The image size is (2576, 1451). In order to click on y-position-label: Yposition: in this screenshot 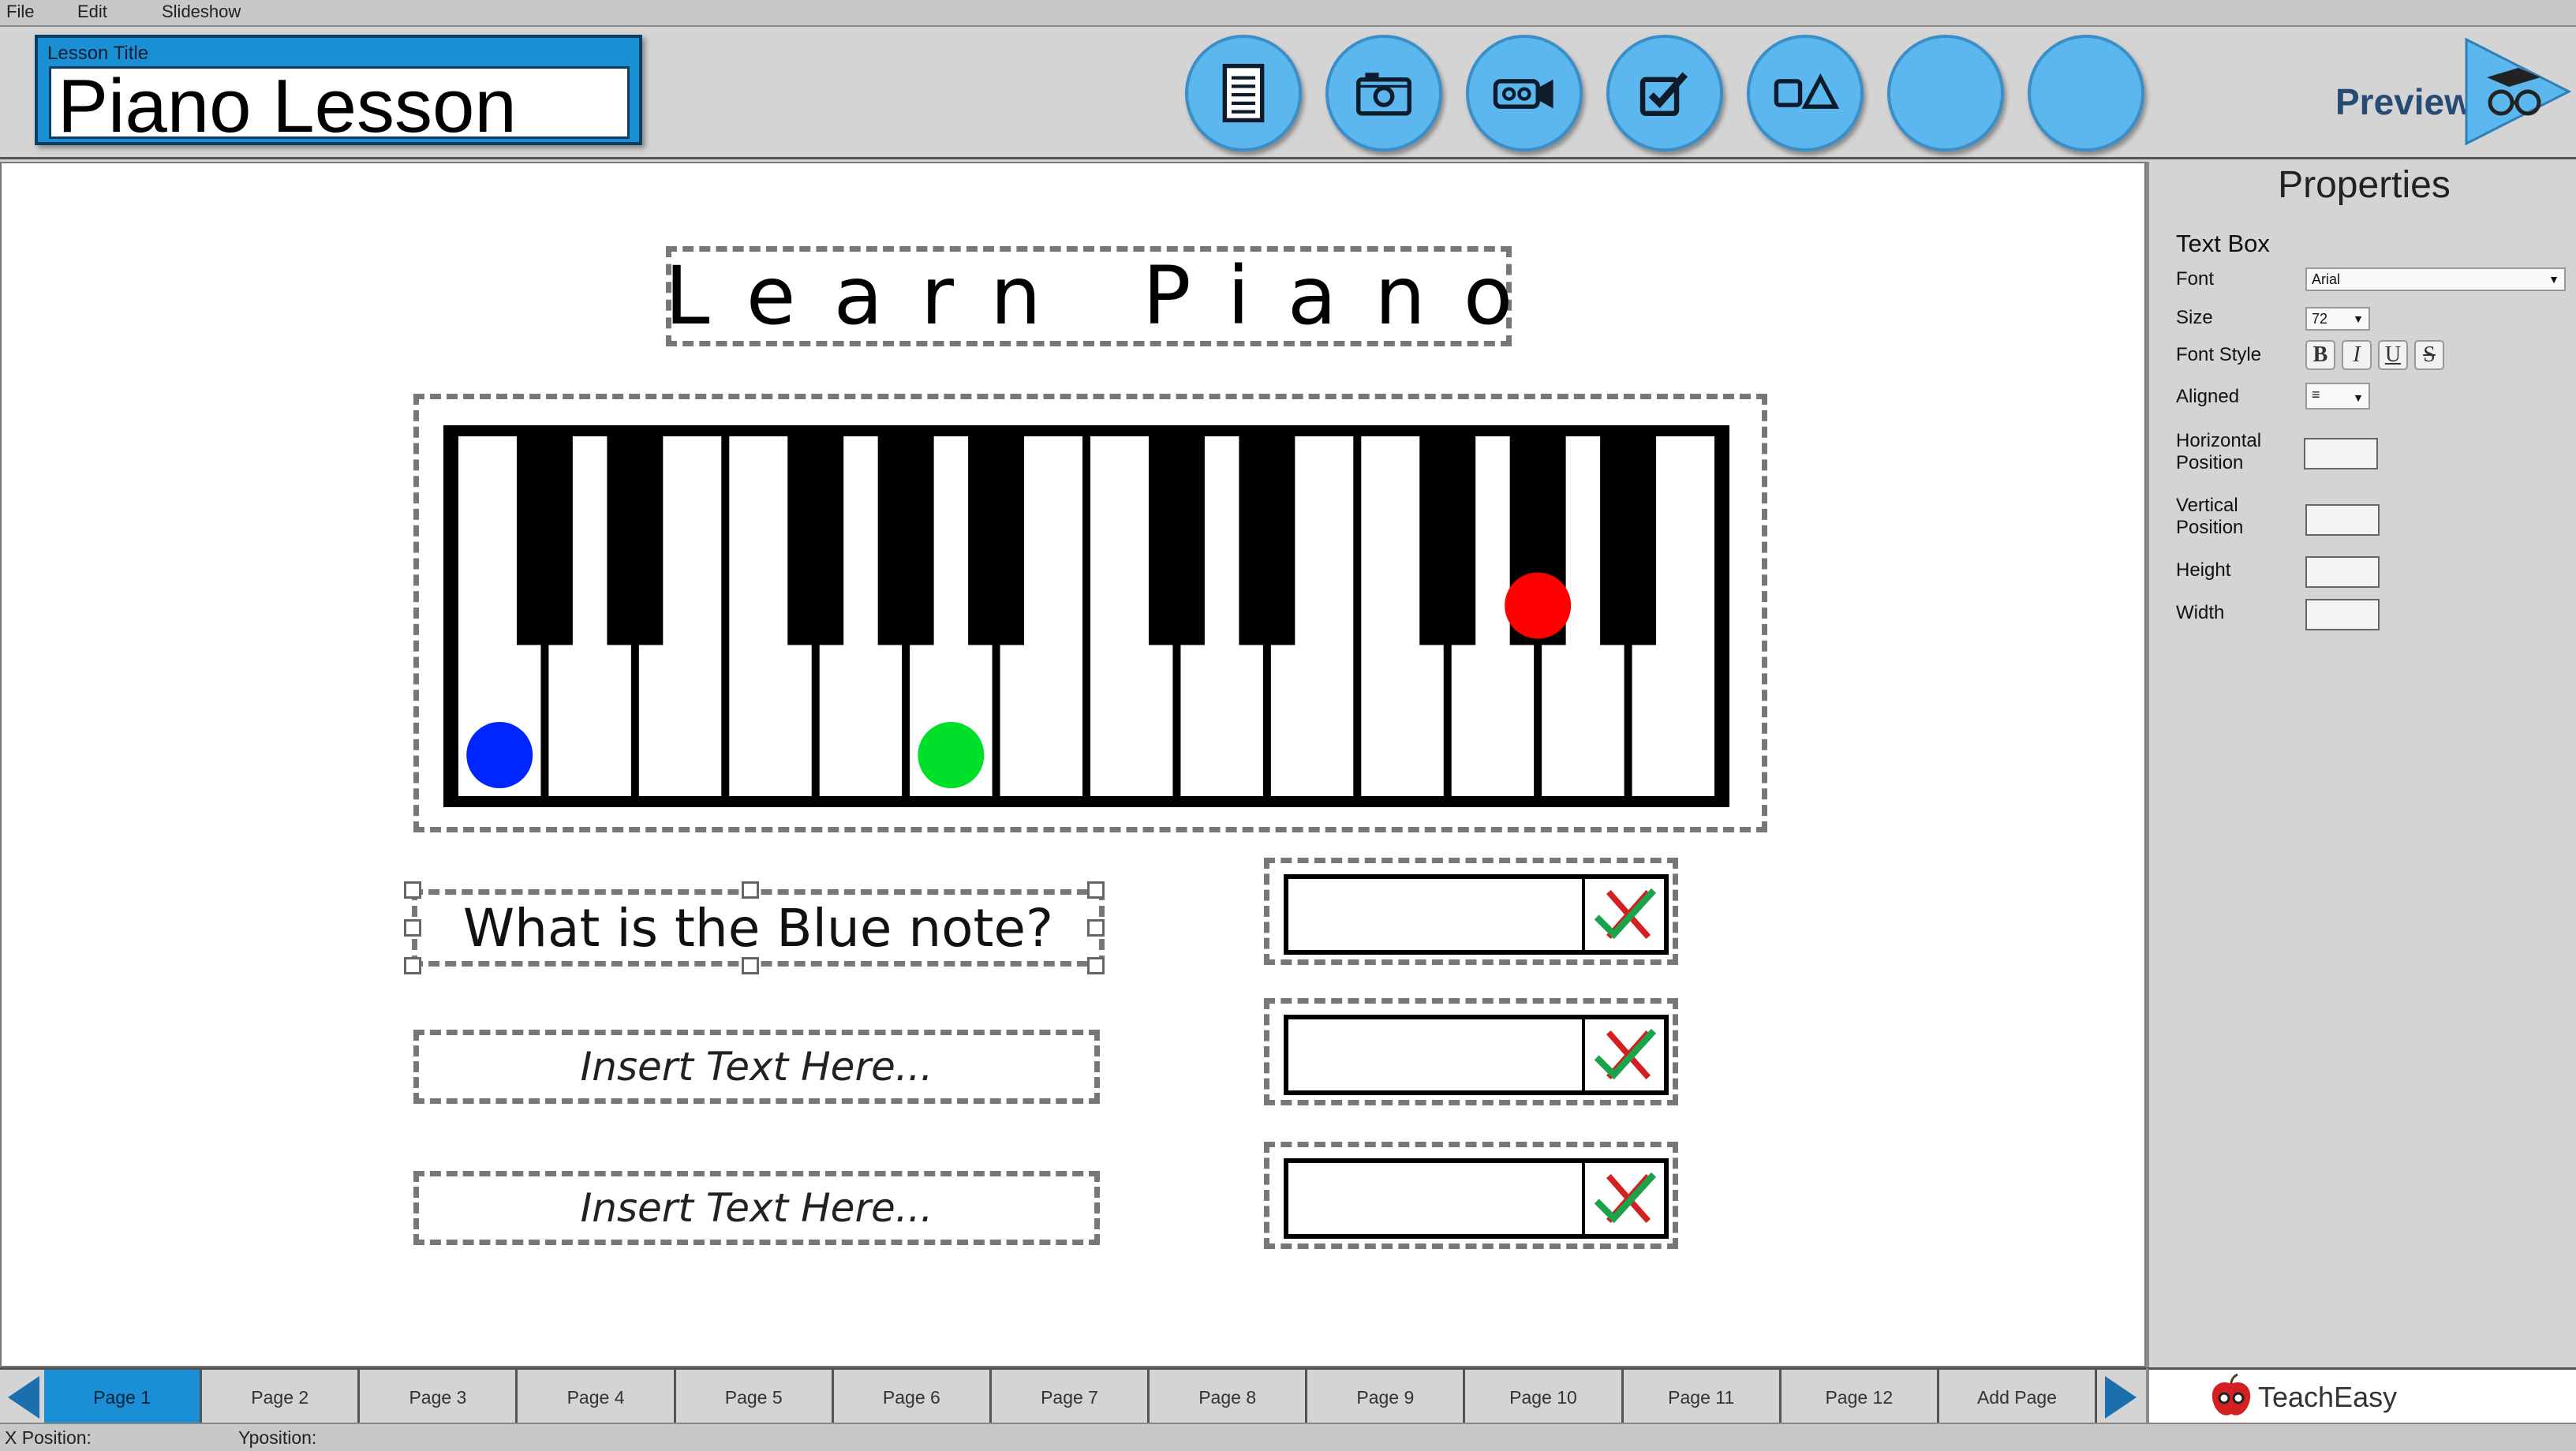, I will do `click(277, 1437)`.